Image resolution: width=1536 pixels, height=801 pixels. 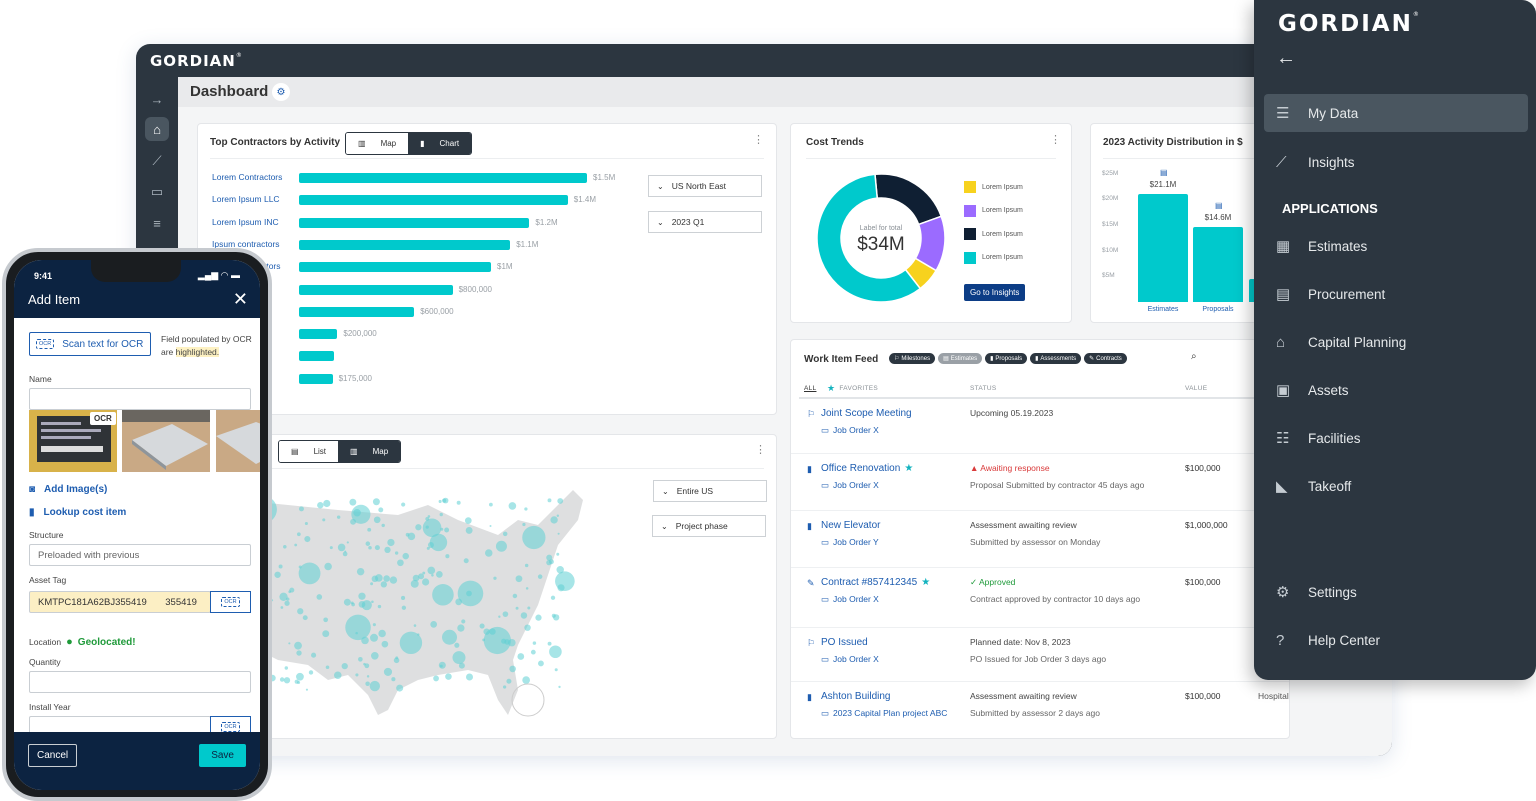 I want to click on asset-tag-input: KMTPC181A62BJ355419 355419, so click(x=120, y=602).